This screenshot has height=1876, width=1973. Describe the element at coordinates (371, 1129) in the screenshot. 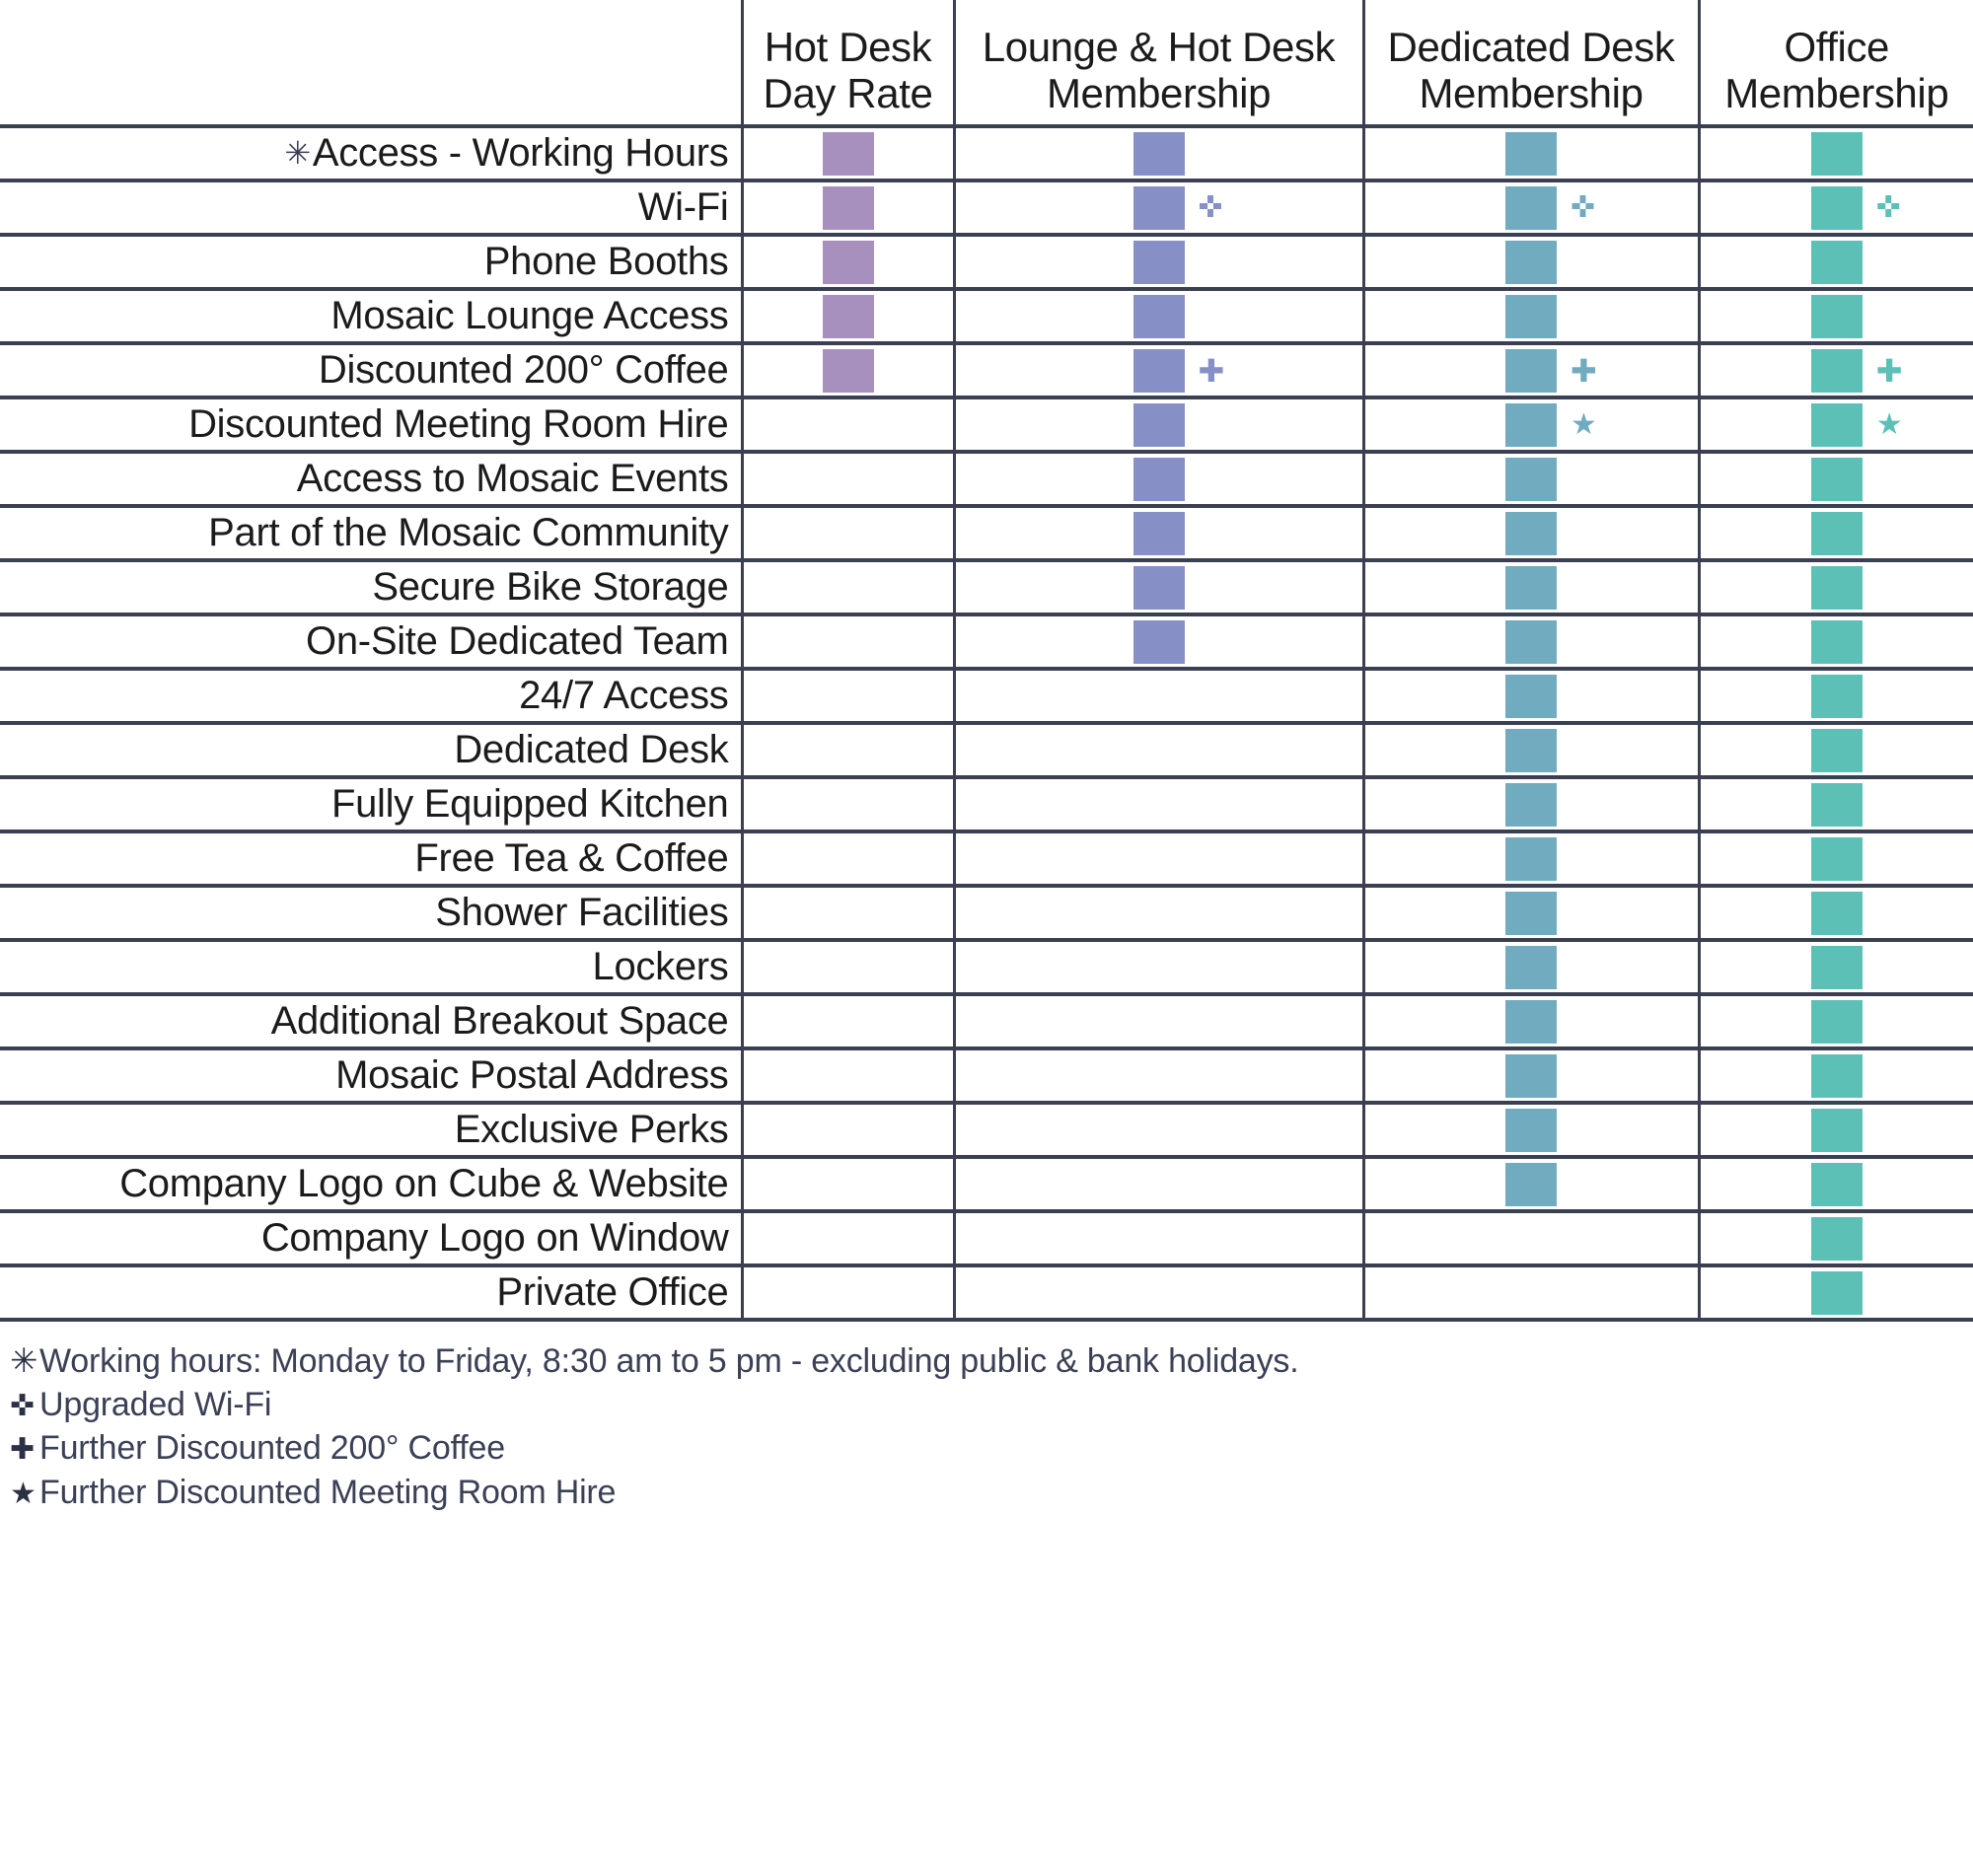

I see `feature-label-cell: Exclusive Perks` at that location.